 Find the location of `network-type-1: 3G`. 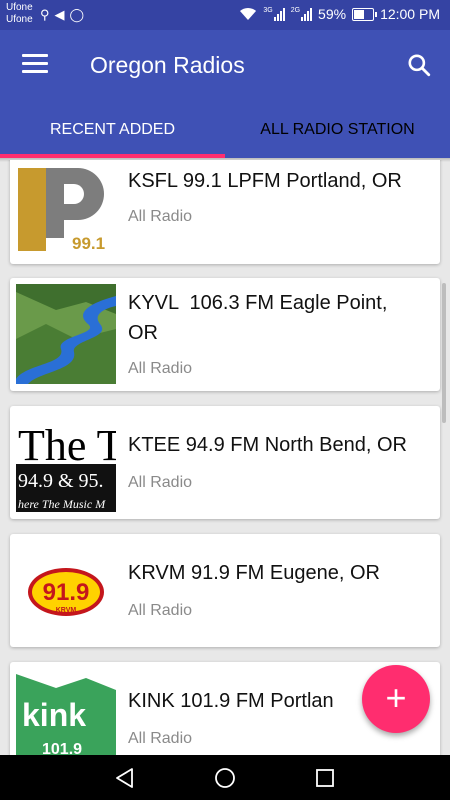

network-type-1: 3G is located at coordinates (268, 10).